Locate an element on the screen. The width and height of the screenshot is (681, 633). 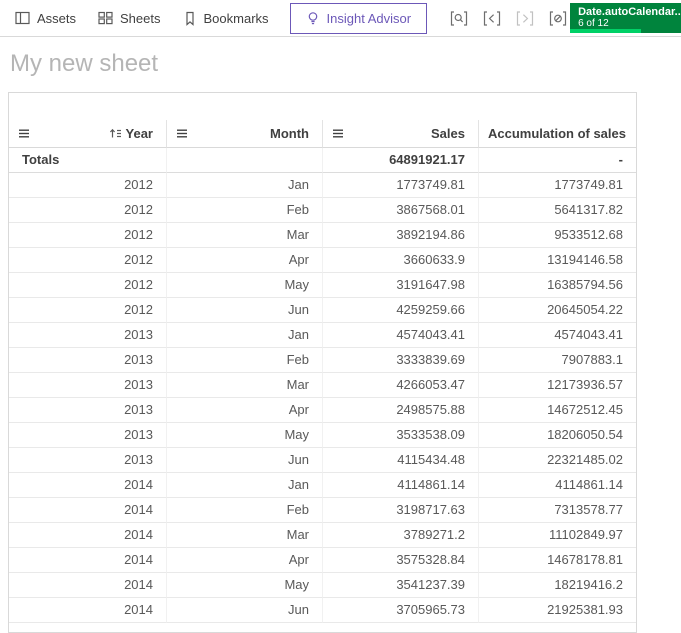
column-header-accumulation-of-sales: Accumulation of sales is located at coordinates (557, 134).